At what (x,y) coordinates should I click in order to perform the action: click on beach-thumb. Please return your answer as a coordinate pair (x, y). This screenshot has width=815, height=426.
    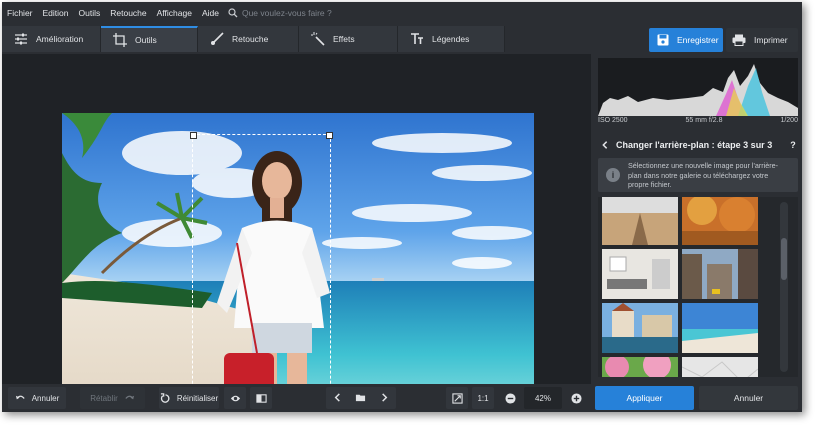
    Looking at the image, I should click on (720, 328).